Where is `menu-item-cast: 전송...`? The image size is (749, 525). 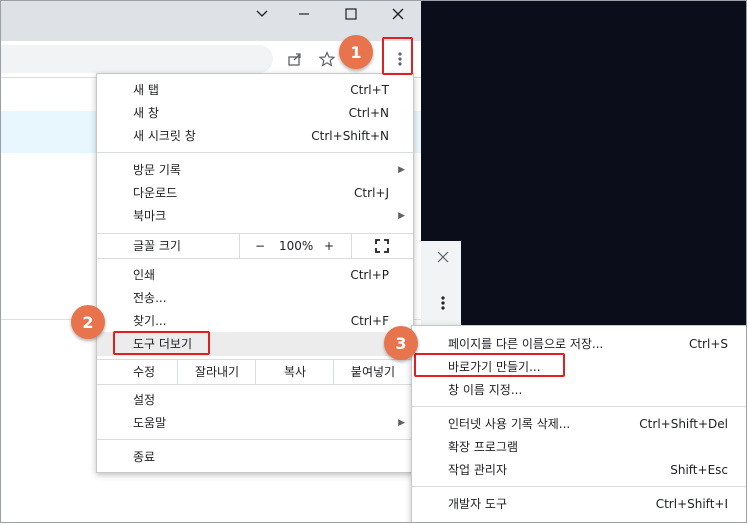
menu-item-cast: 전송... is located at coordinates (255, 298).